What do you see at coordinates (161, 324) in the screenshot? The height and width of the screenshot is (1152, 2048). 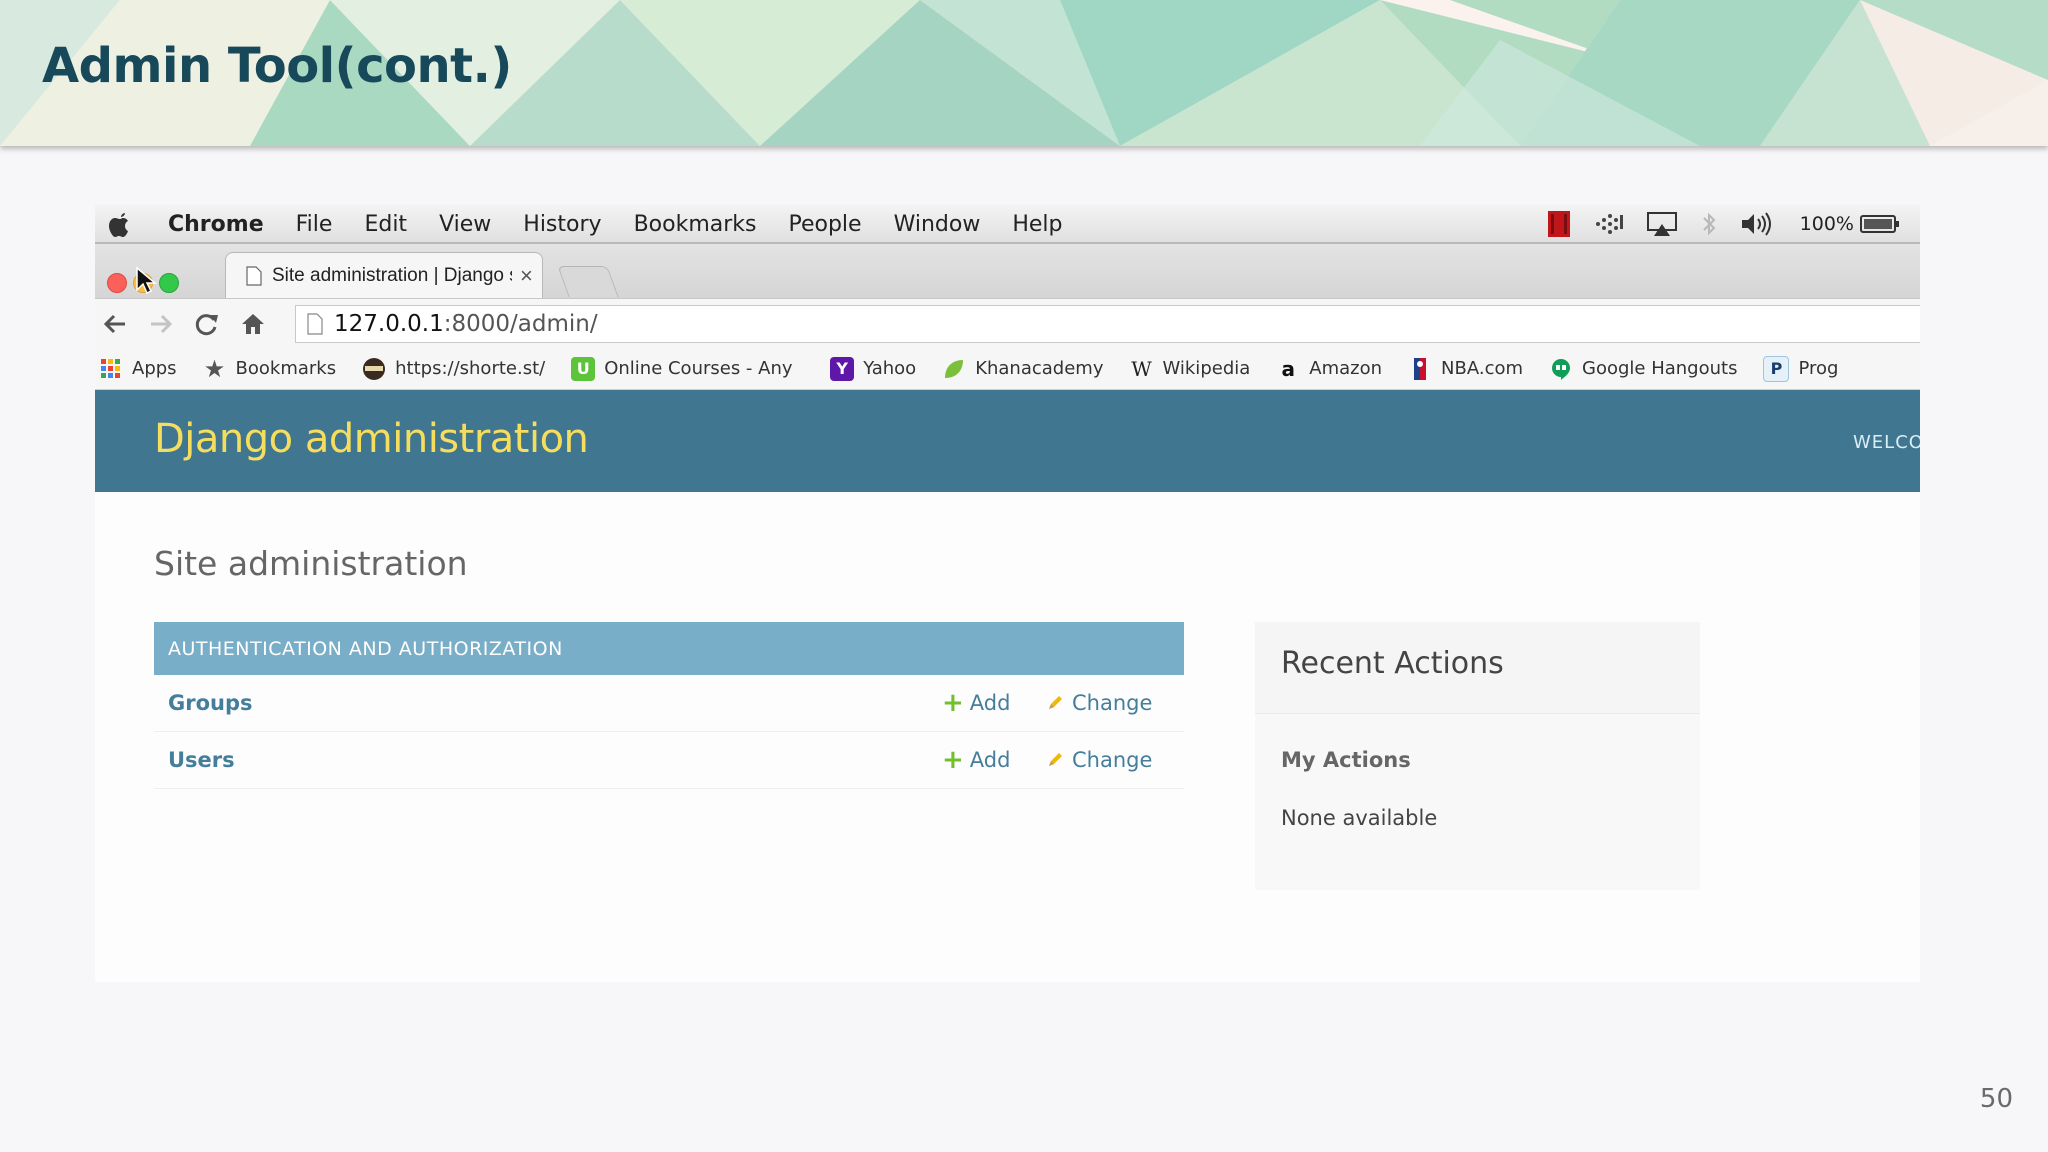 I see `forward-arrow-icon` at bounding box center [161, 324].